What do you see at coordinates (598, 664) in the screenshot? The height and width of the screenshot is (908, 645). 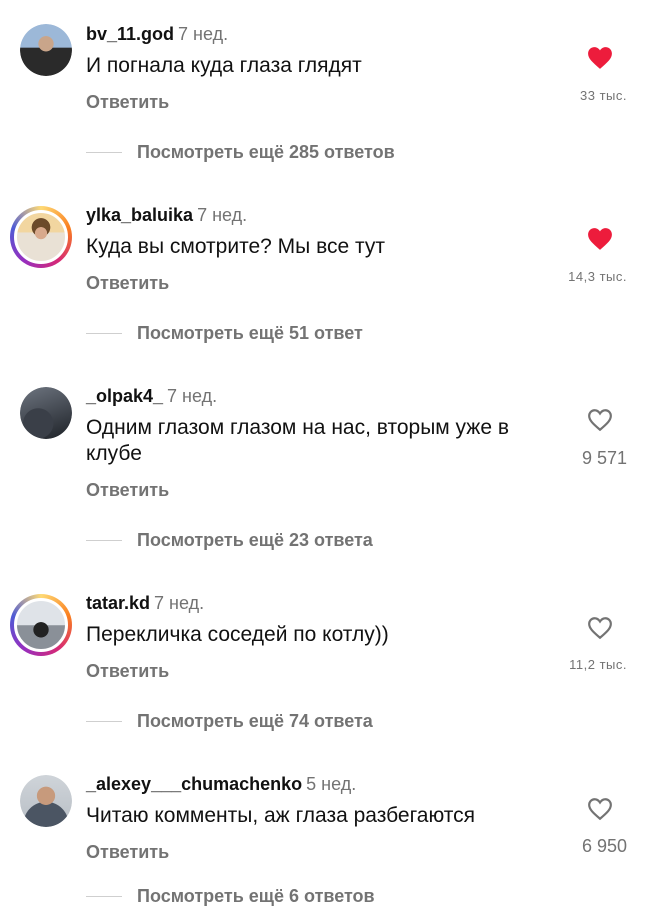 I see `like-count: 11,2 тыс.` at bounding box center [598, 664].